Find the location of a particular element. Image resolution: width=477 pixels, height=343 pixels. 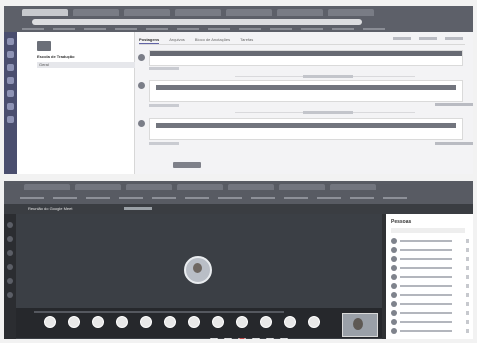

activity-icon is located at coordinates (10, 41).